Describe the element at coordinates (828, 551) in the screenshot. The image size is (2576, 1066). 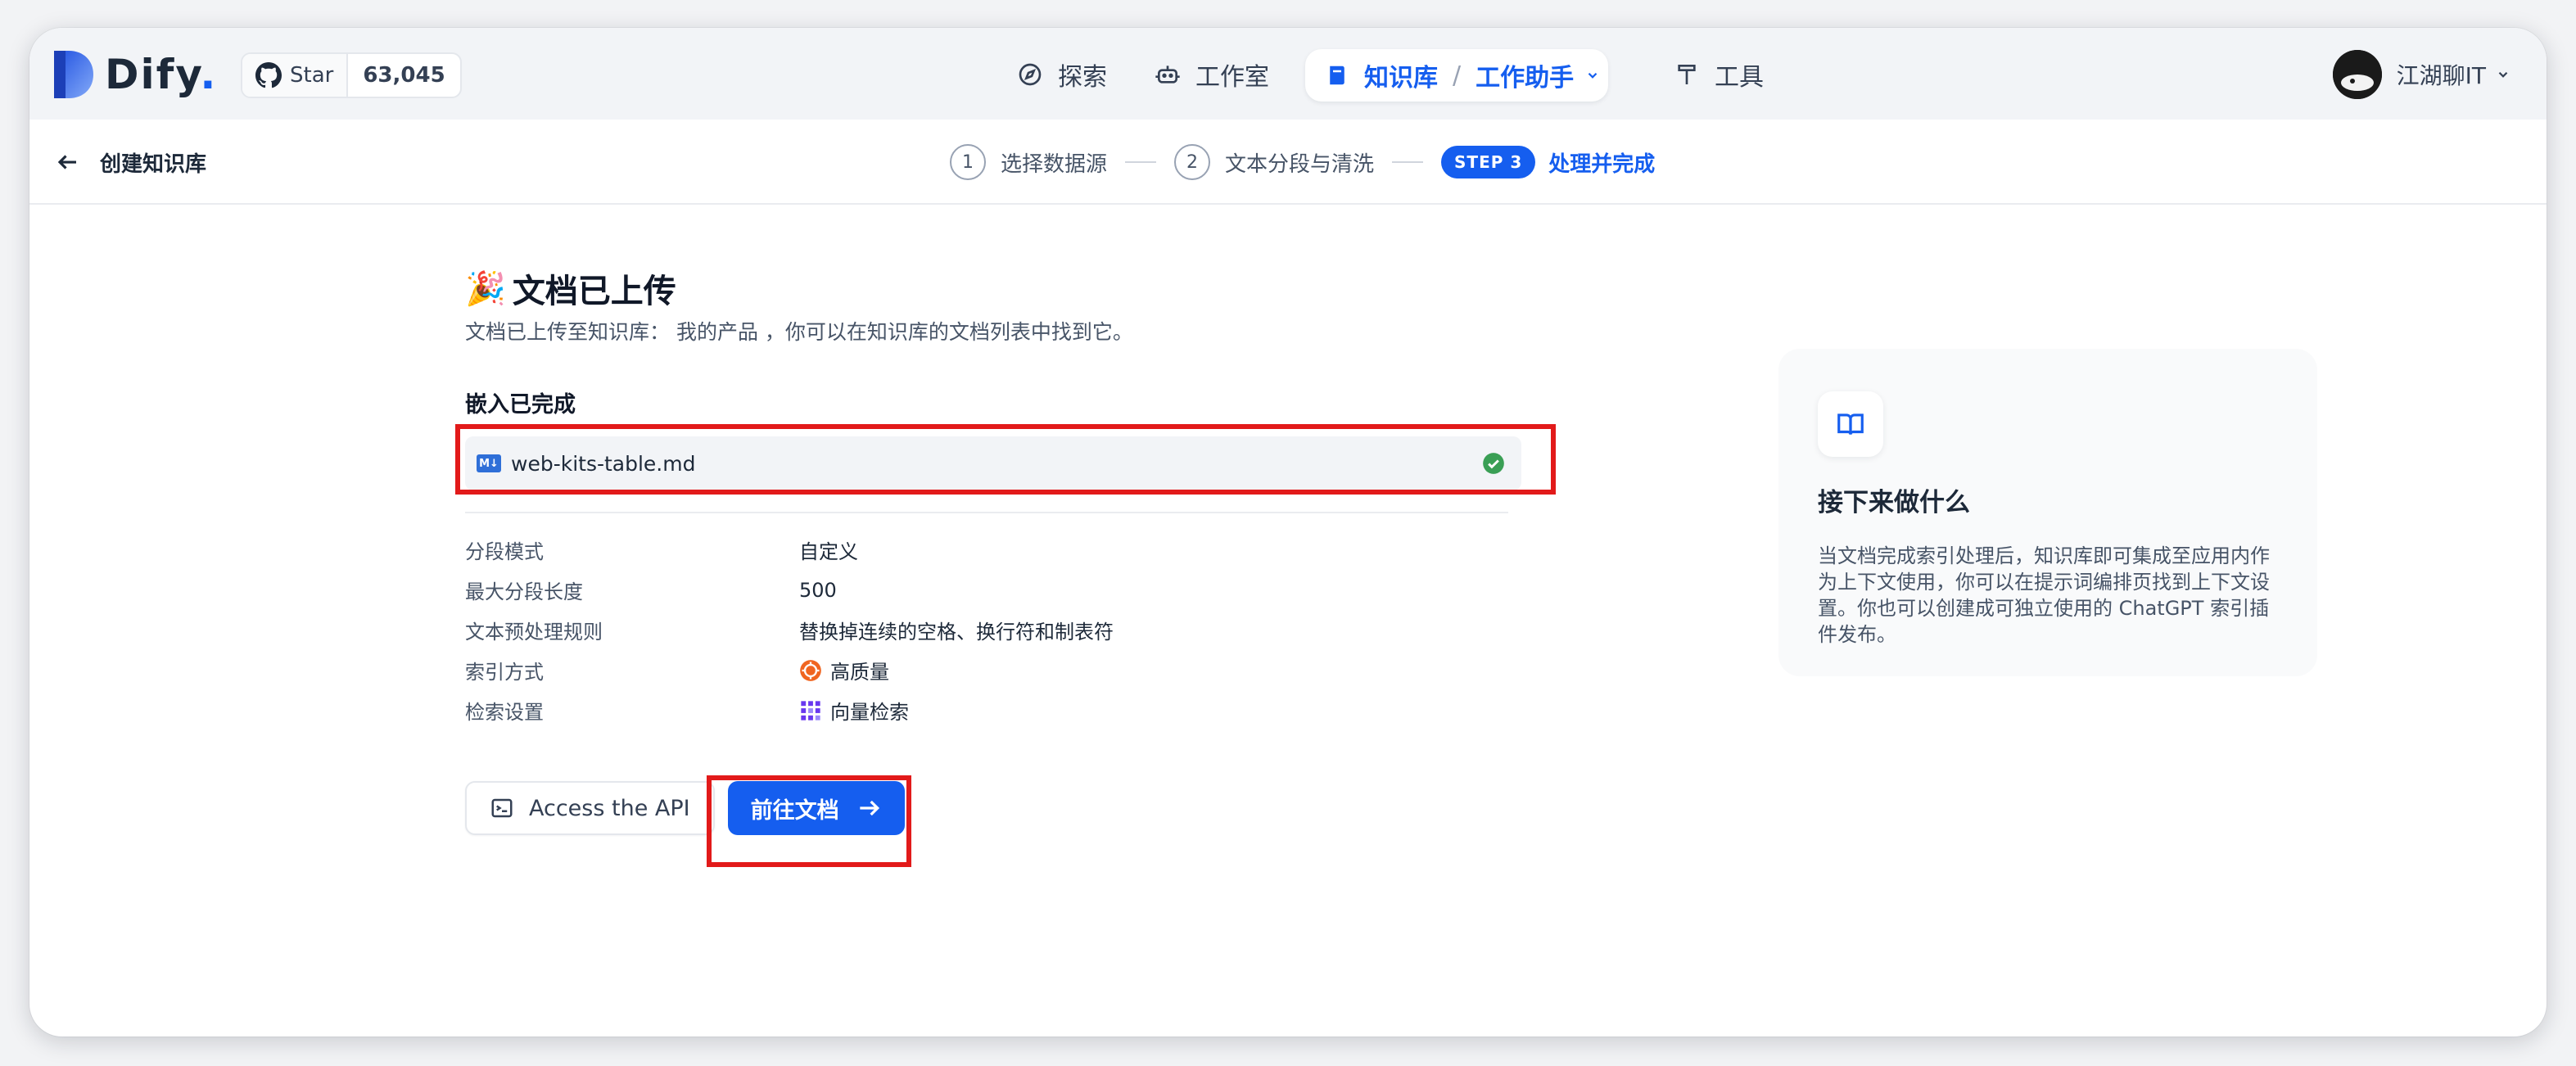
I see `property-value: 自定义` at that location.